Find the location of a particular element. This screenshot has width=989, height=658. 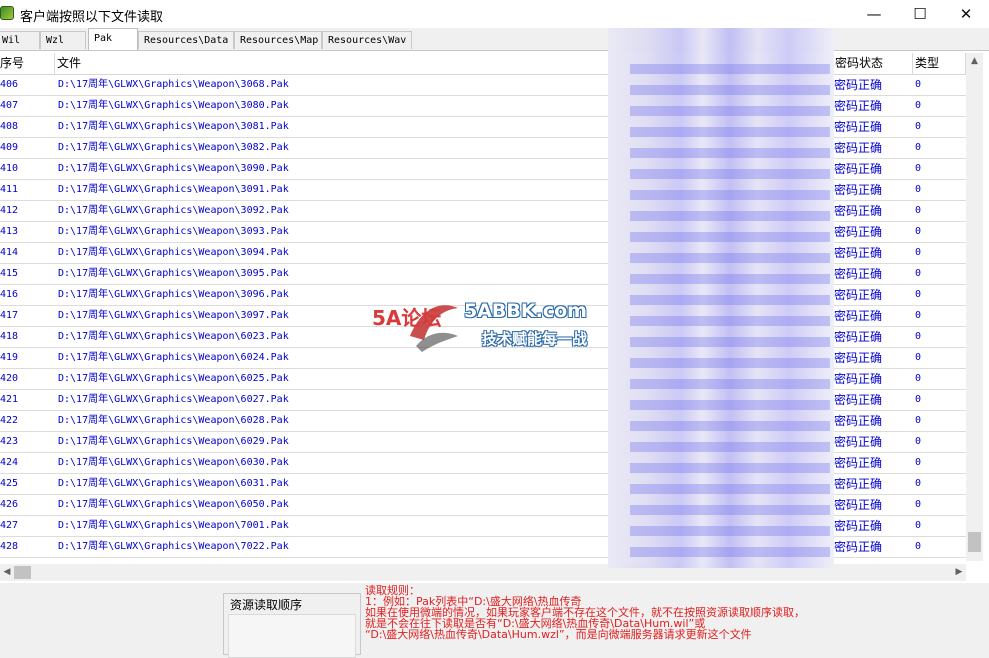

vertical-scrollbar: ▲ is located at coordinates (974, 307).